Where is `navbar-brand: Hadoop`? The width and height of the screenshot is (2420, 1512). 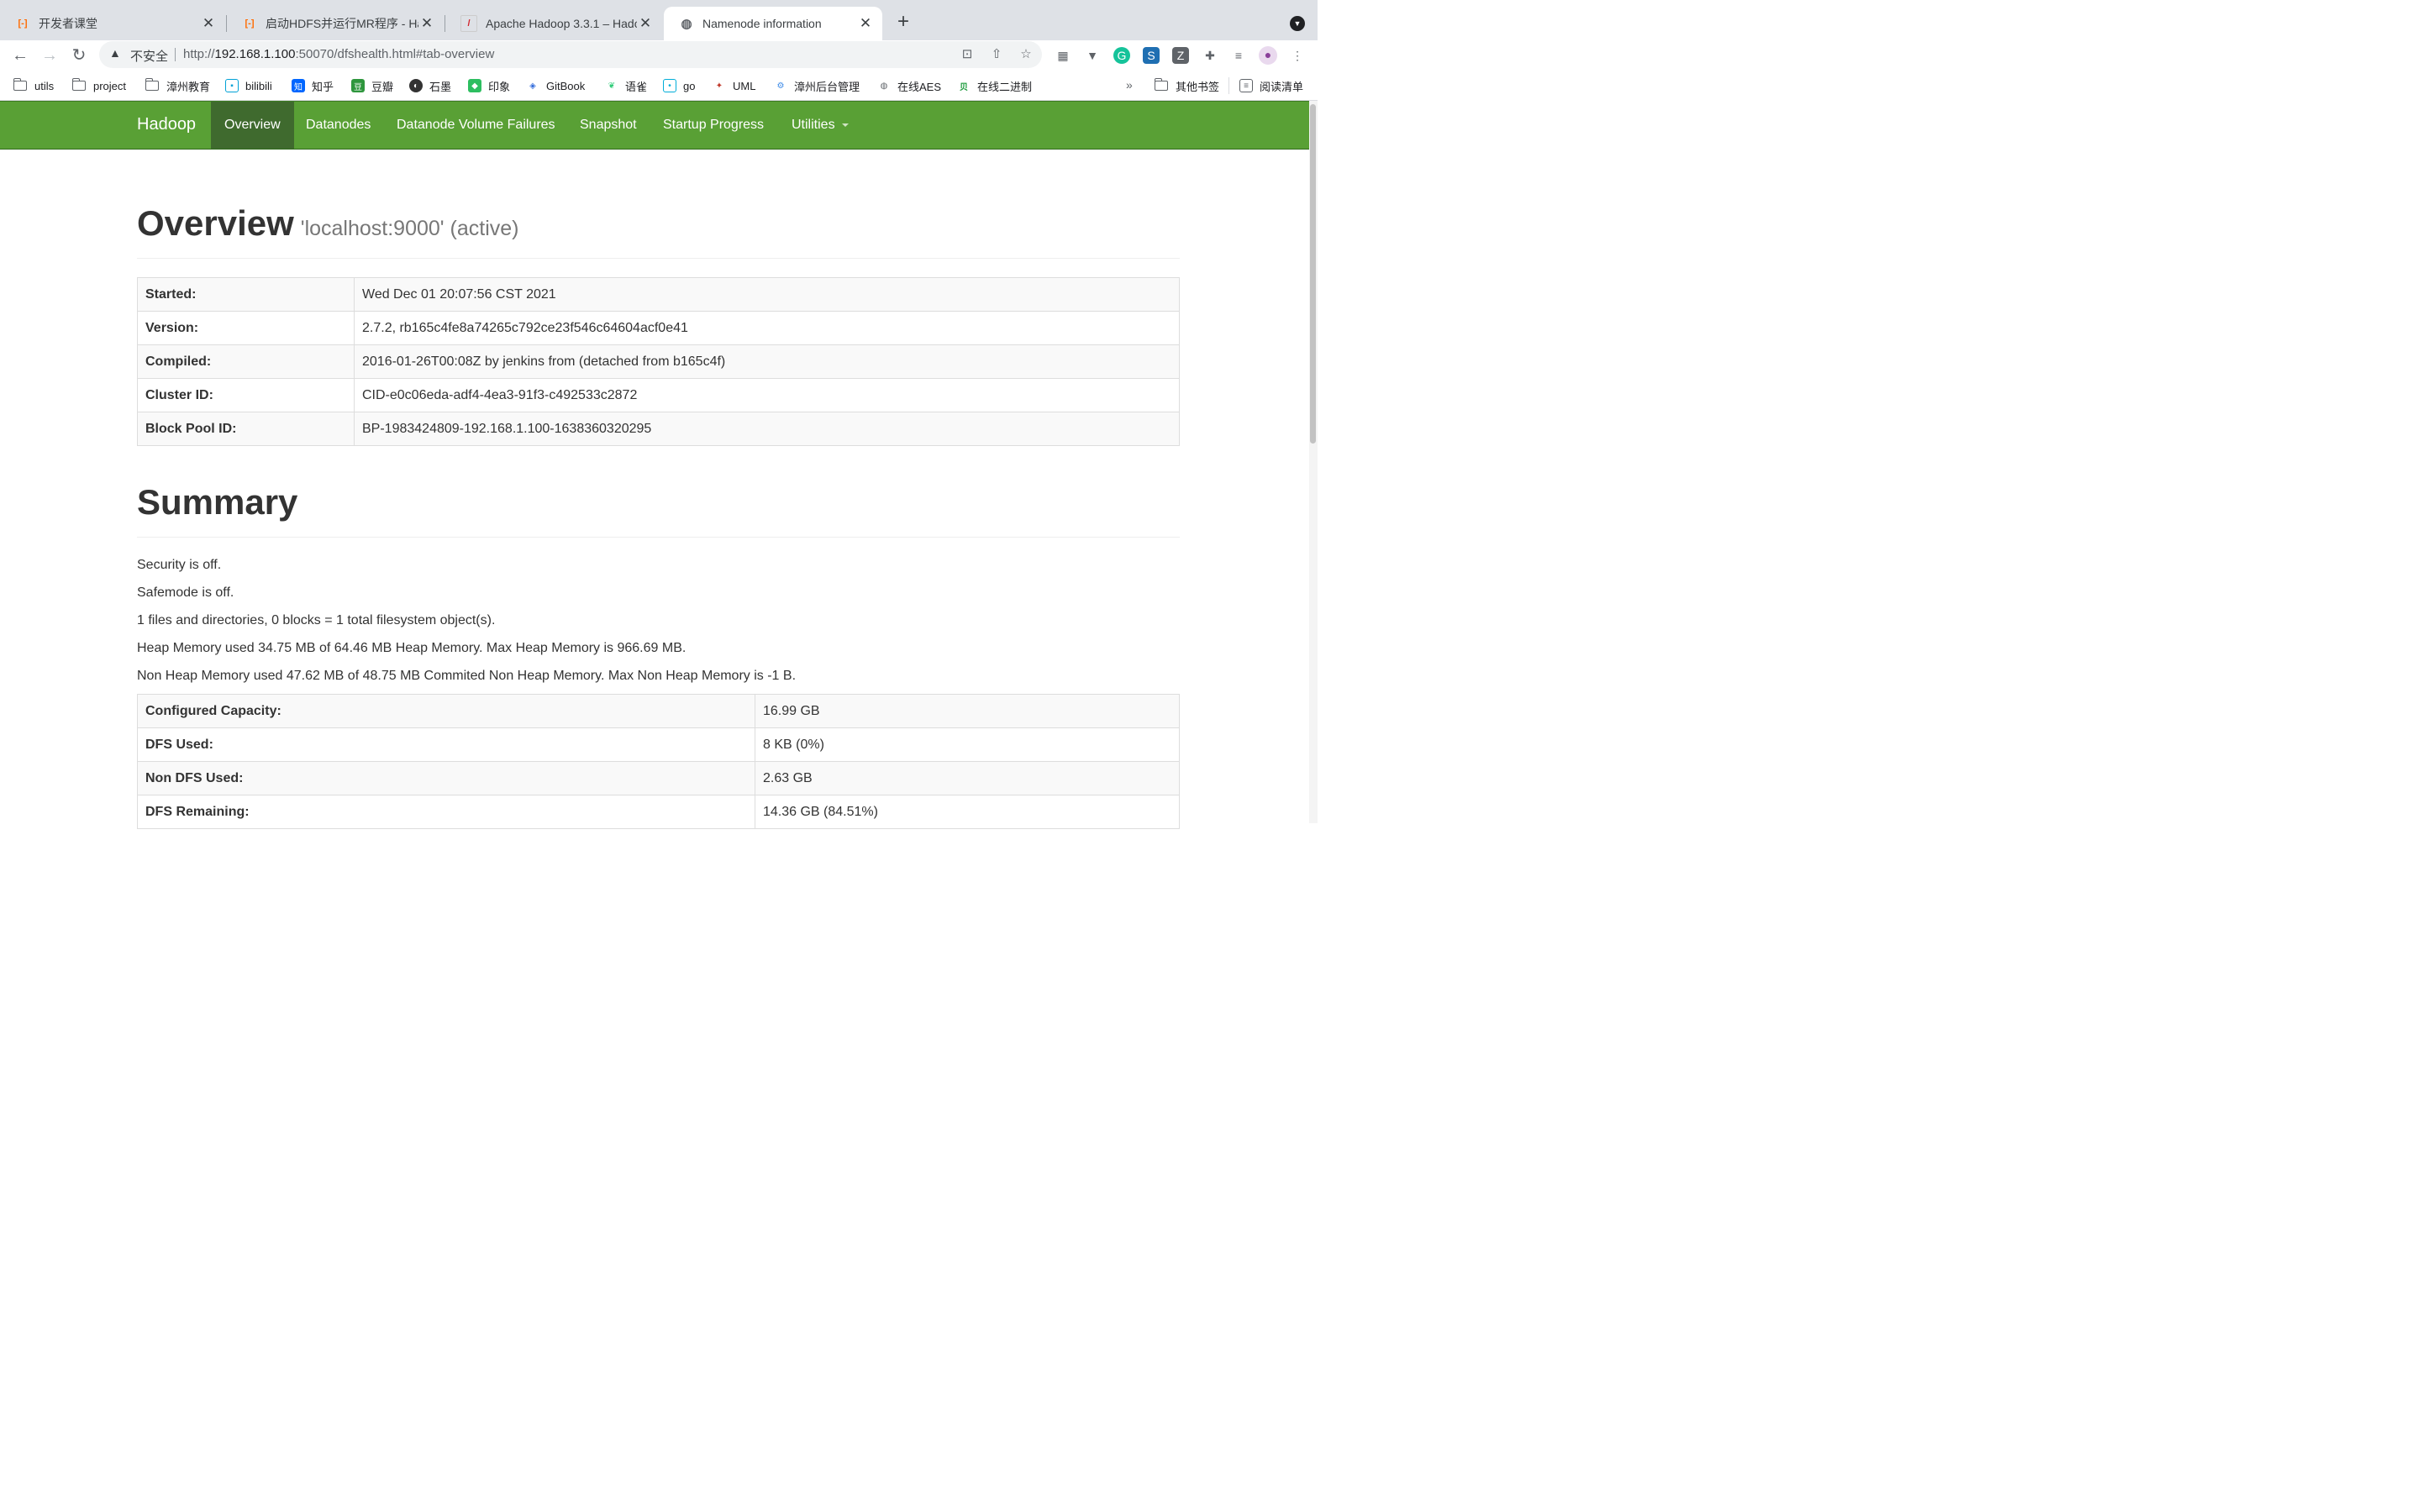
navbar-brand: Hadoop is located at coordinates (166, 124).